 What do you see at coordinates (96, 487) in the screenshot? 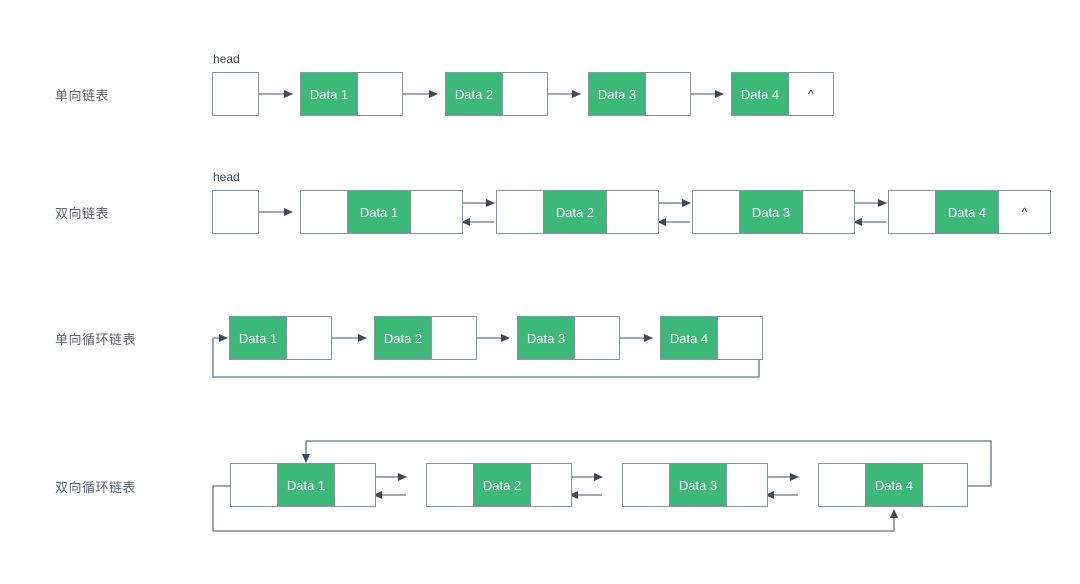
I see `row-label-doubly-circular-linked-list: 双向循环链表` at bounding box center [96, 487].